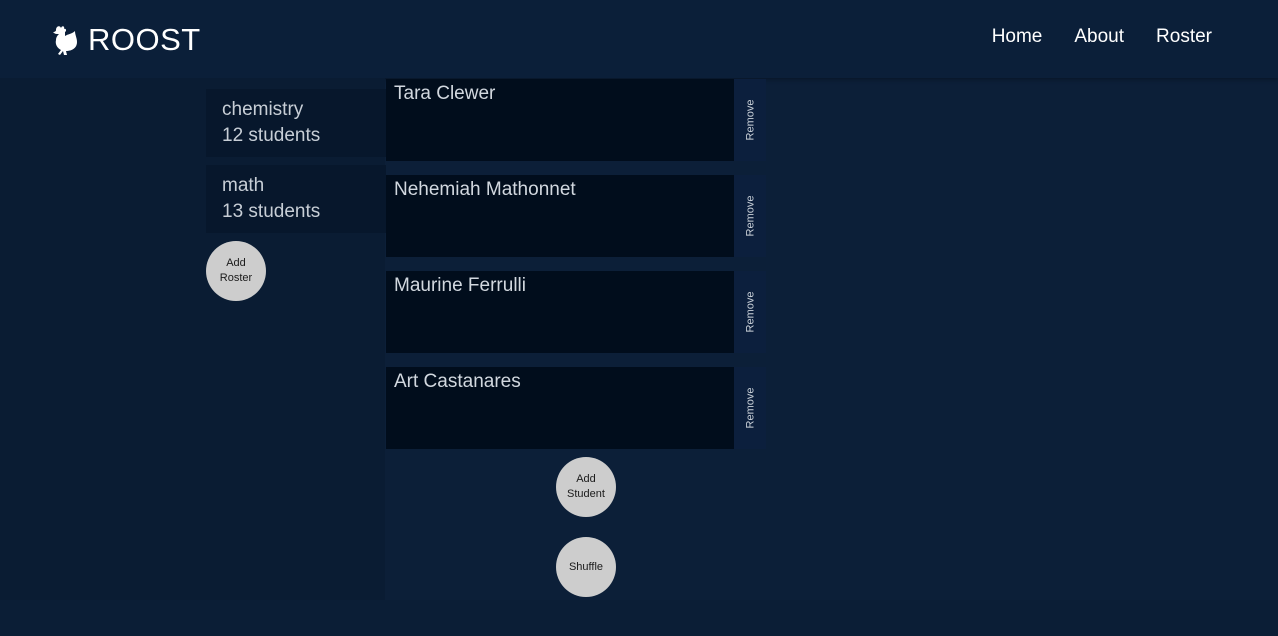 The width and height of the screenshot is (1278, 636). I want to click on top-navbar: ROOST Home About Roster, so click(639, 39).